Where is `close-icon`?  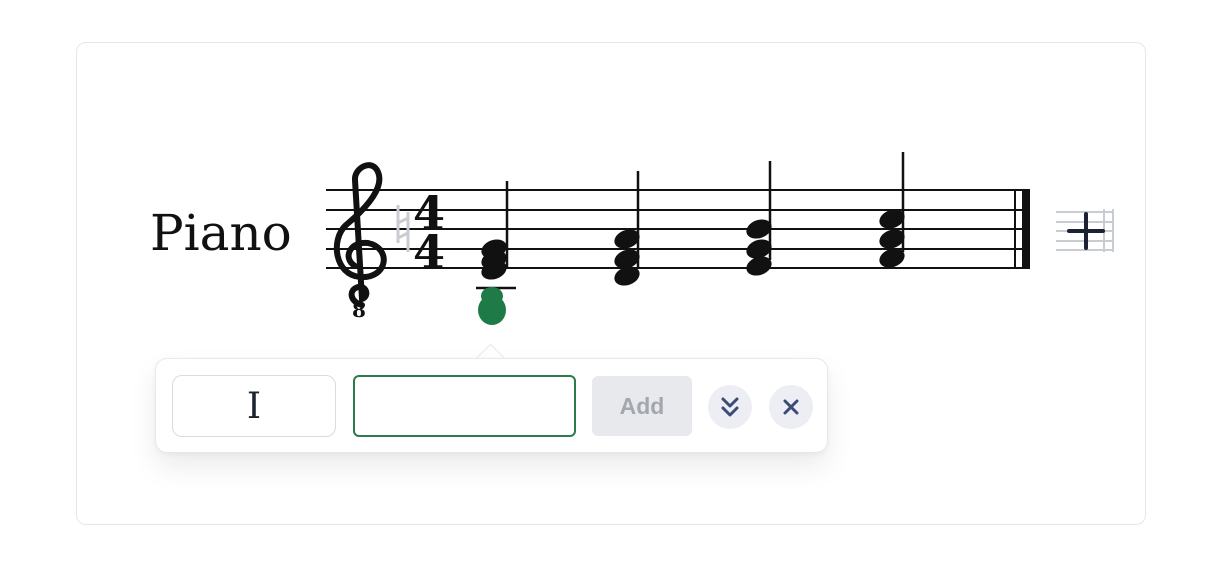 close-icon is located at coordinates (791, 407).